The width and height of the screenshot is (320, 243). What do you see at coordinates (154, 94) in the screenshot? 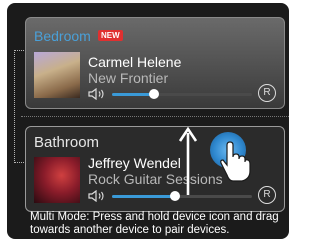
I see `volume-slider-thumb` at bounding box center [154, 94].